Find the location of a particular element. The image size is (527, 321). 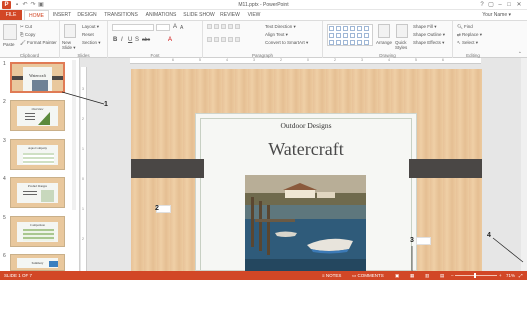

slide-counter: SLIDE 1 OF 7 is located at coordinates (18, 275).